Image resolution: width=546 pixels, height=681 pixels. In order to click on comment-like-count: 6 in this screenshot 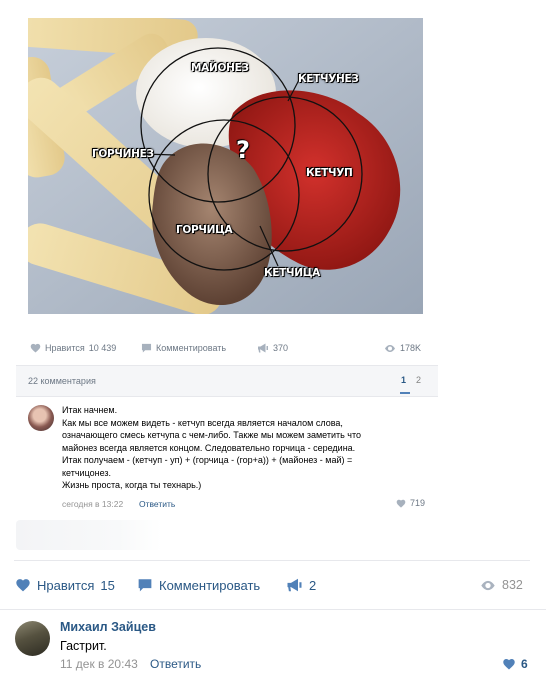, I will do `click(524, 664)`.